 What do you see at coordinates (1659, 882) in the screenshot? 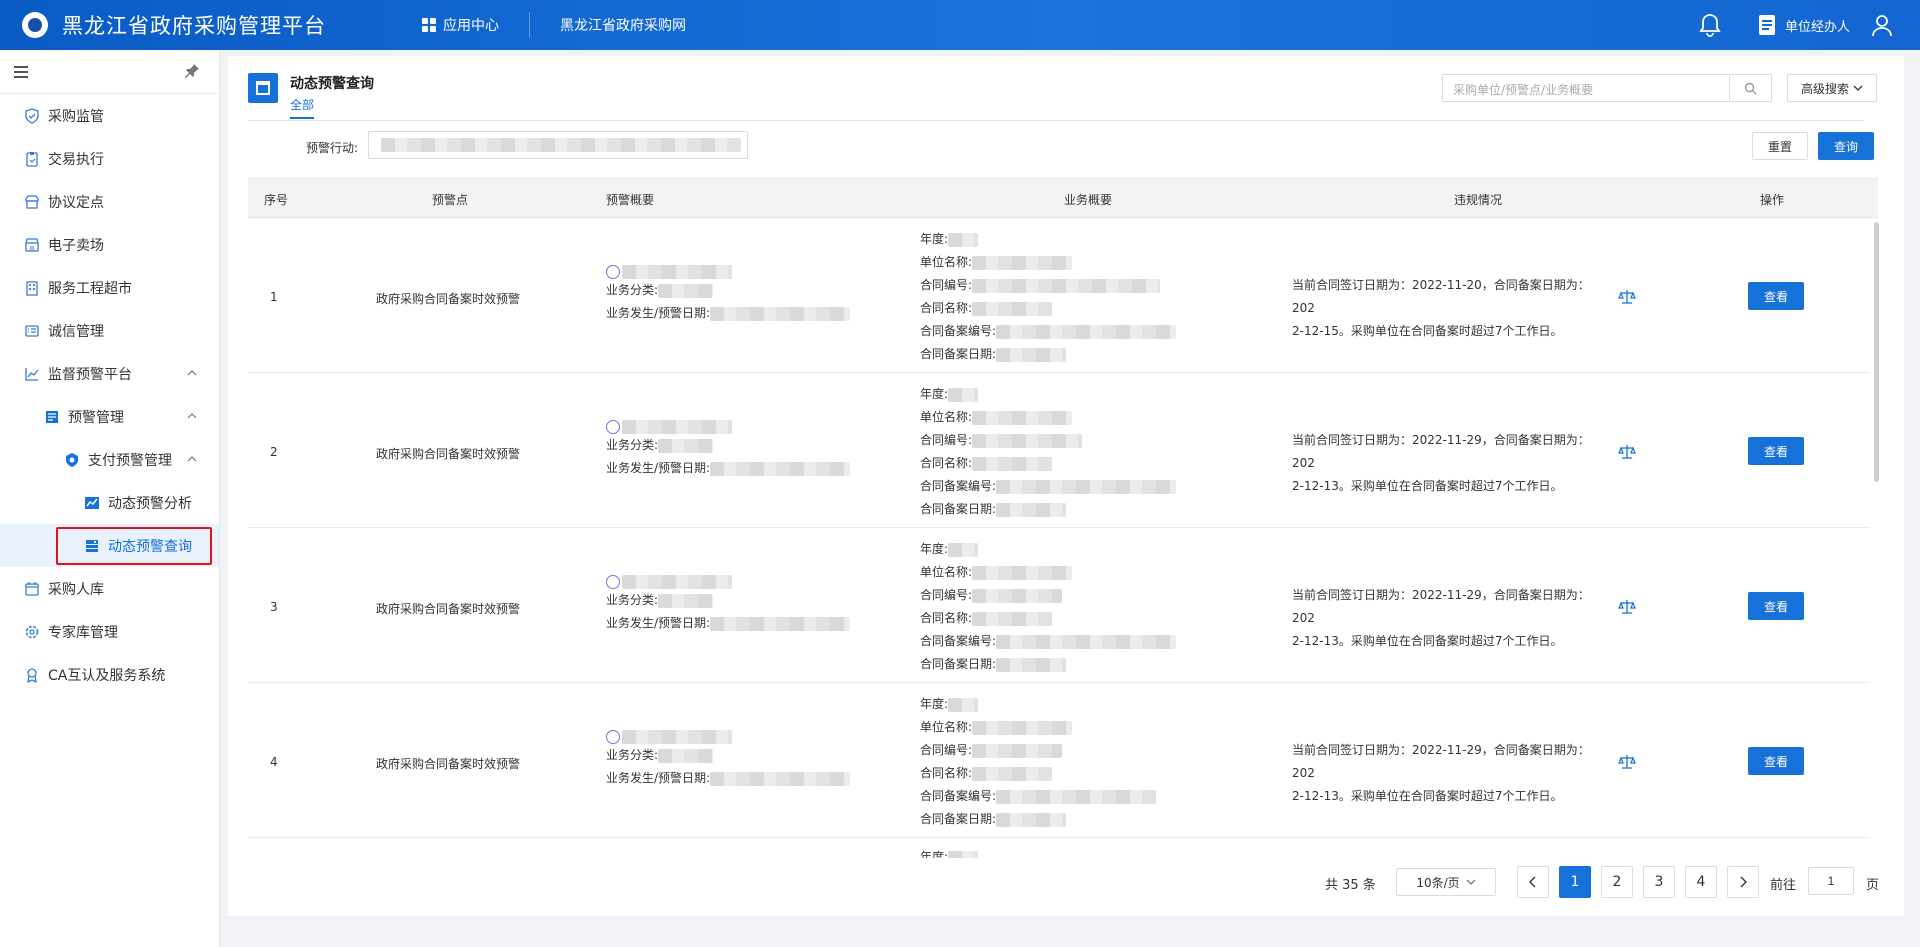
I see `page-button-3: 3` at bounding box center [1659, 882].